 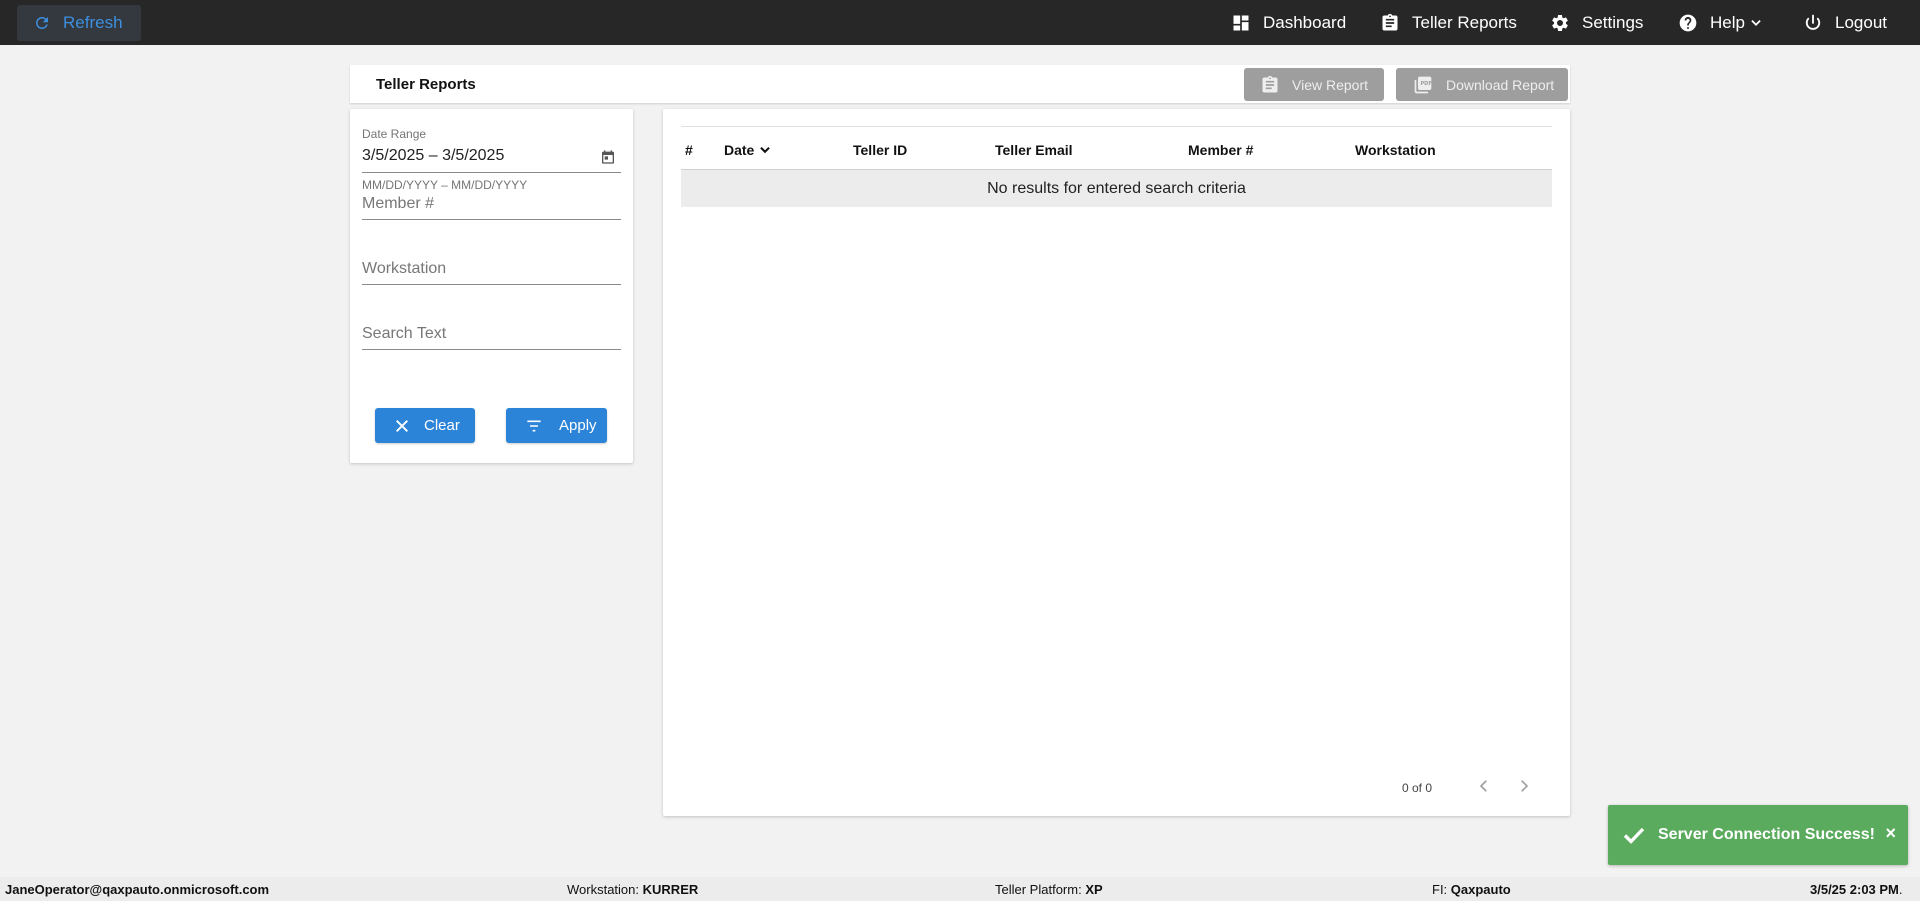 What do you see at coordinates (1688, 22) in the screenshot?
I see `help-icon` at bounding box center [1688, 22].